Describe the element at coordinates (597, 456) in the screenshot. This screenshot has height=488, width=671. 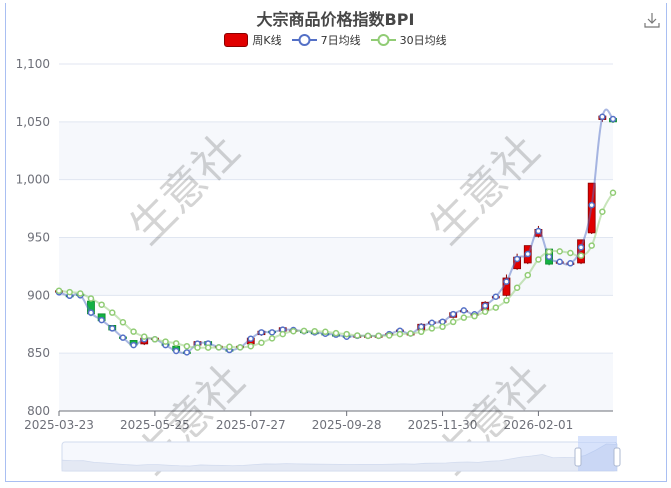
I see `slider-selected-range` at that location.